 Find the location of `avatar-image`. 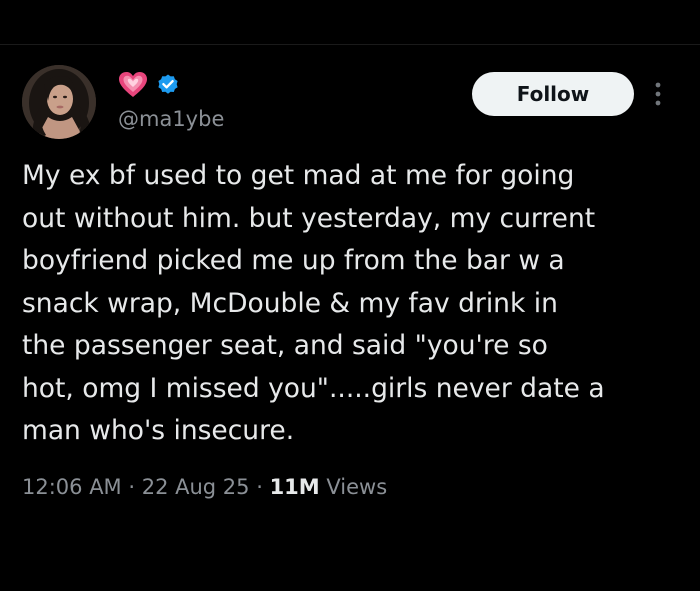

avatar-image is located at coordinates (59, 102).